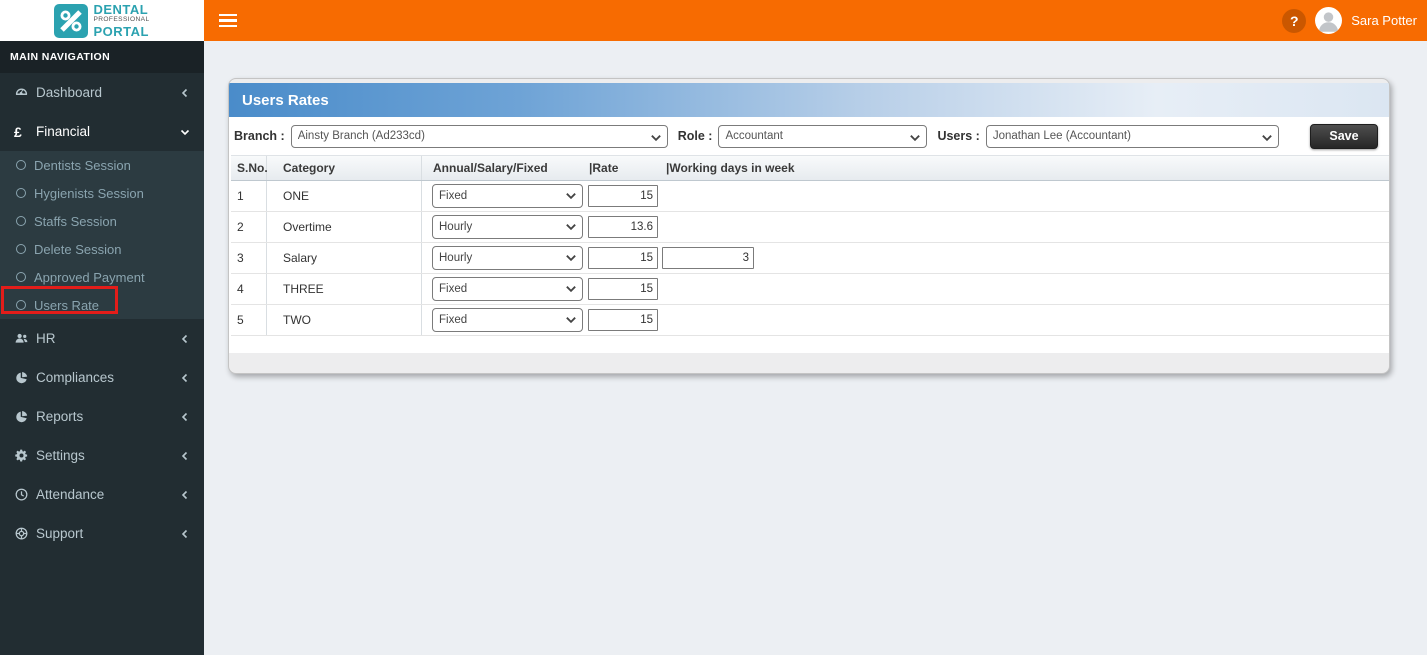 Image resolution: width=1427 pixels, height=655 pixels. Describe the element at coordinates (810, 196) in the screenshot. I see `table-row: 1 ONE Fixed` at that location.